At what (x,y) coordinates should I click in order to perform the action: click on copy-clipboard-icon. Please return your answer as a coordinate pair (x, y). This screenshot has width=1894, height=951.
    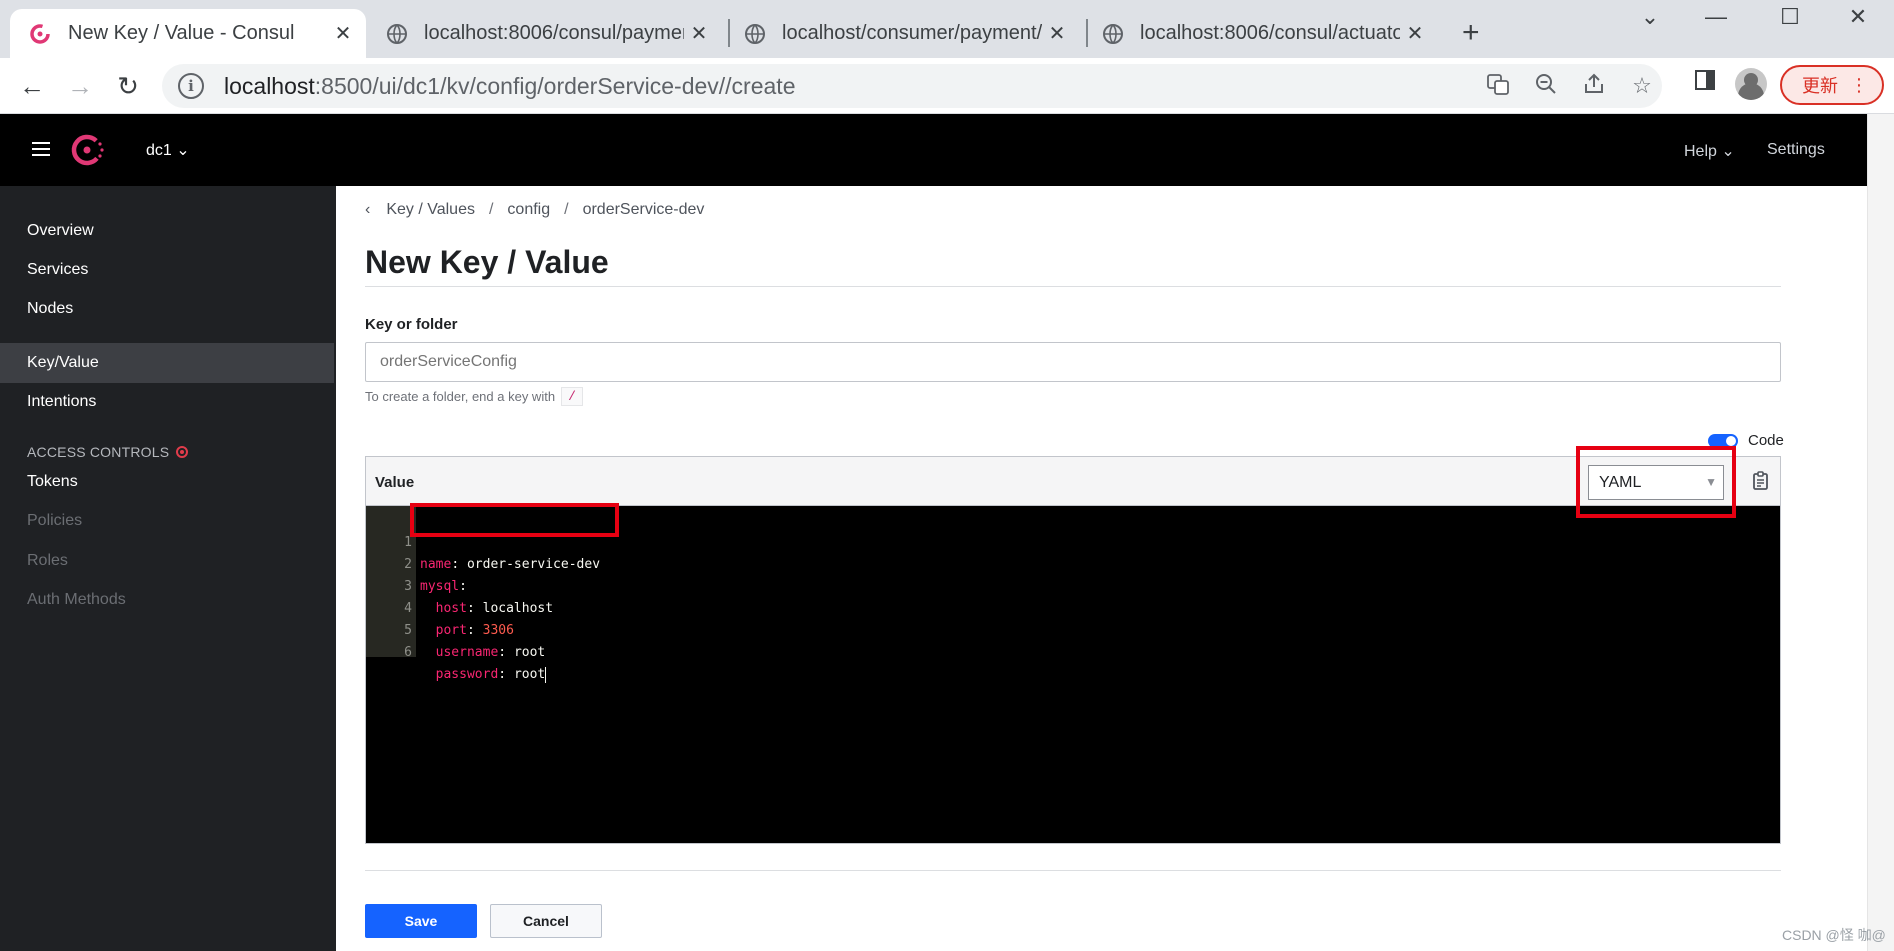
    Looking at the image, I should click on (1761, 481).